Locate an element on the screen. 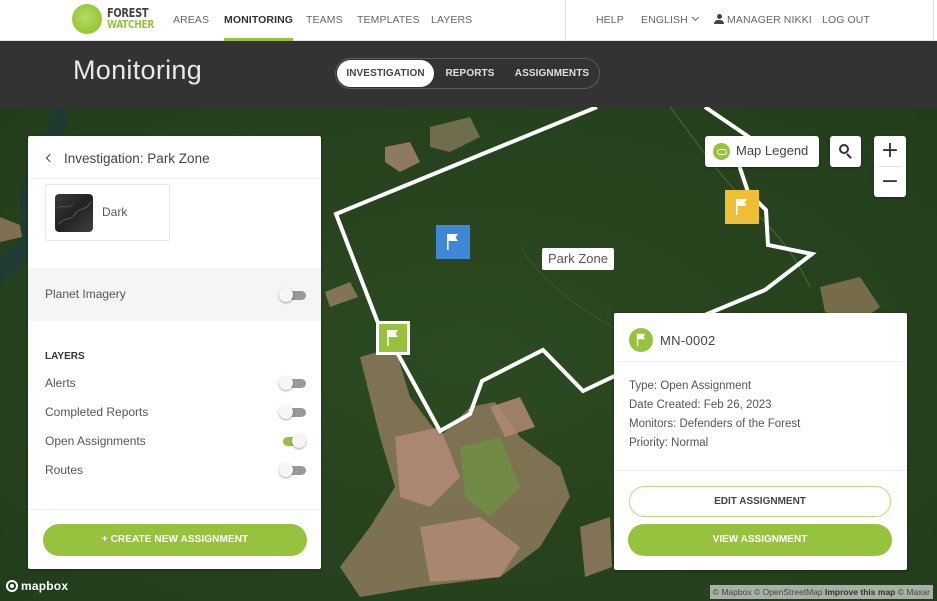  edit-assignment-button: EDIT ASSIGNMENT is located at coordinates (760, 501).